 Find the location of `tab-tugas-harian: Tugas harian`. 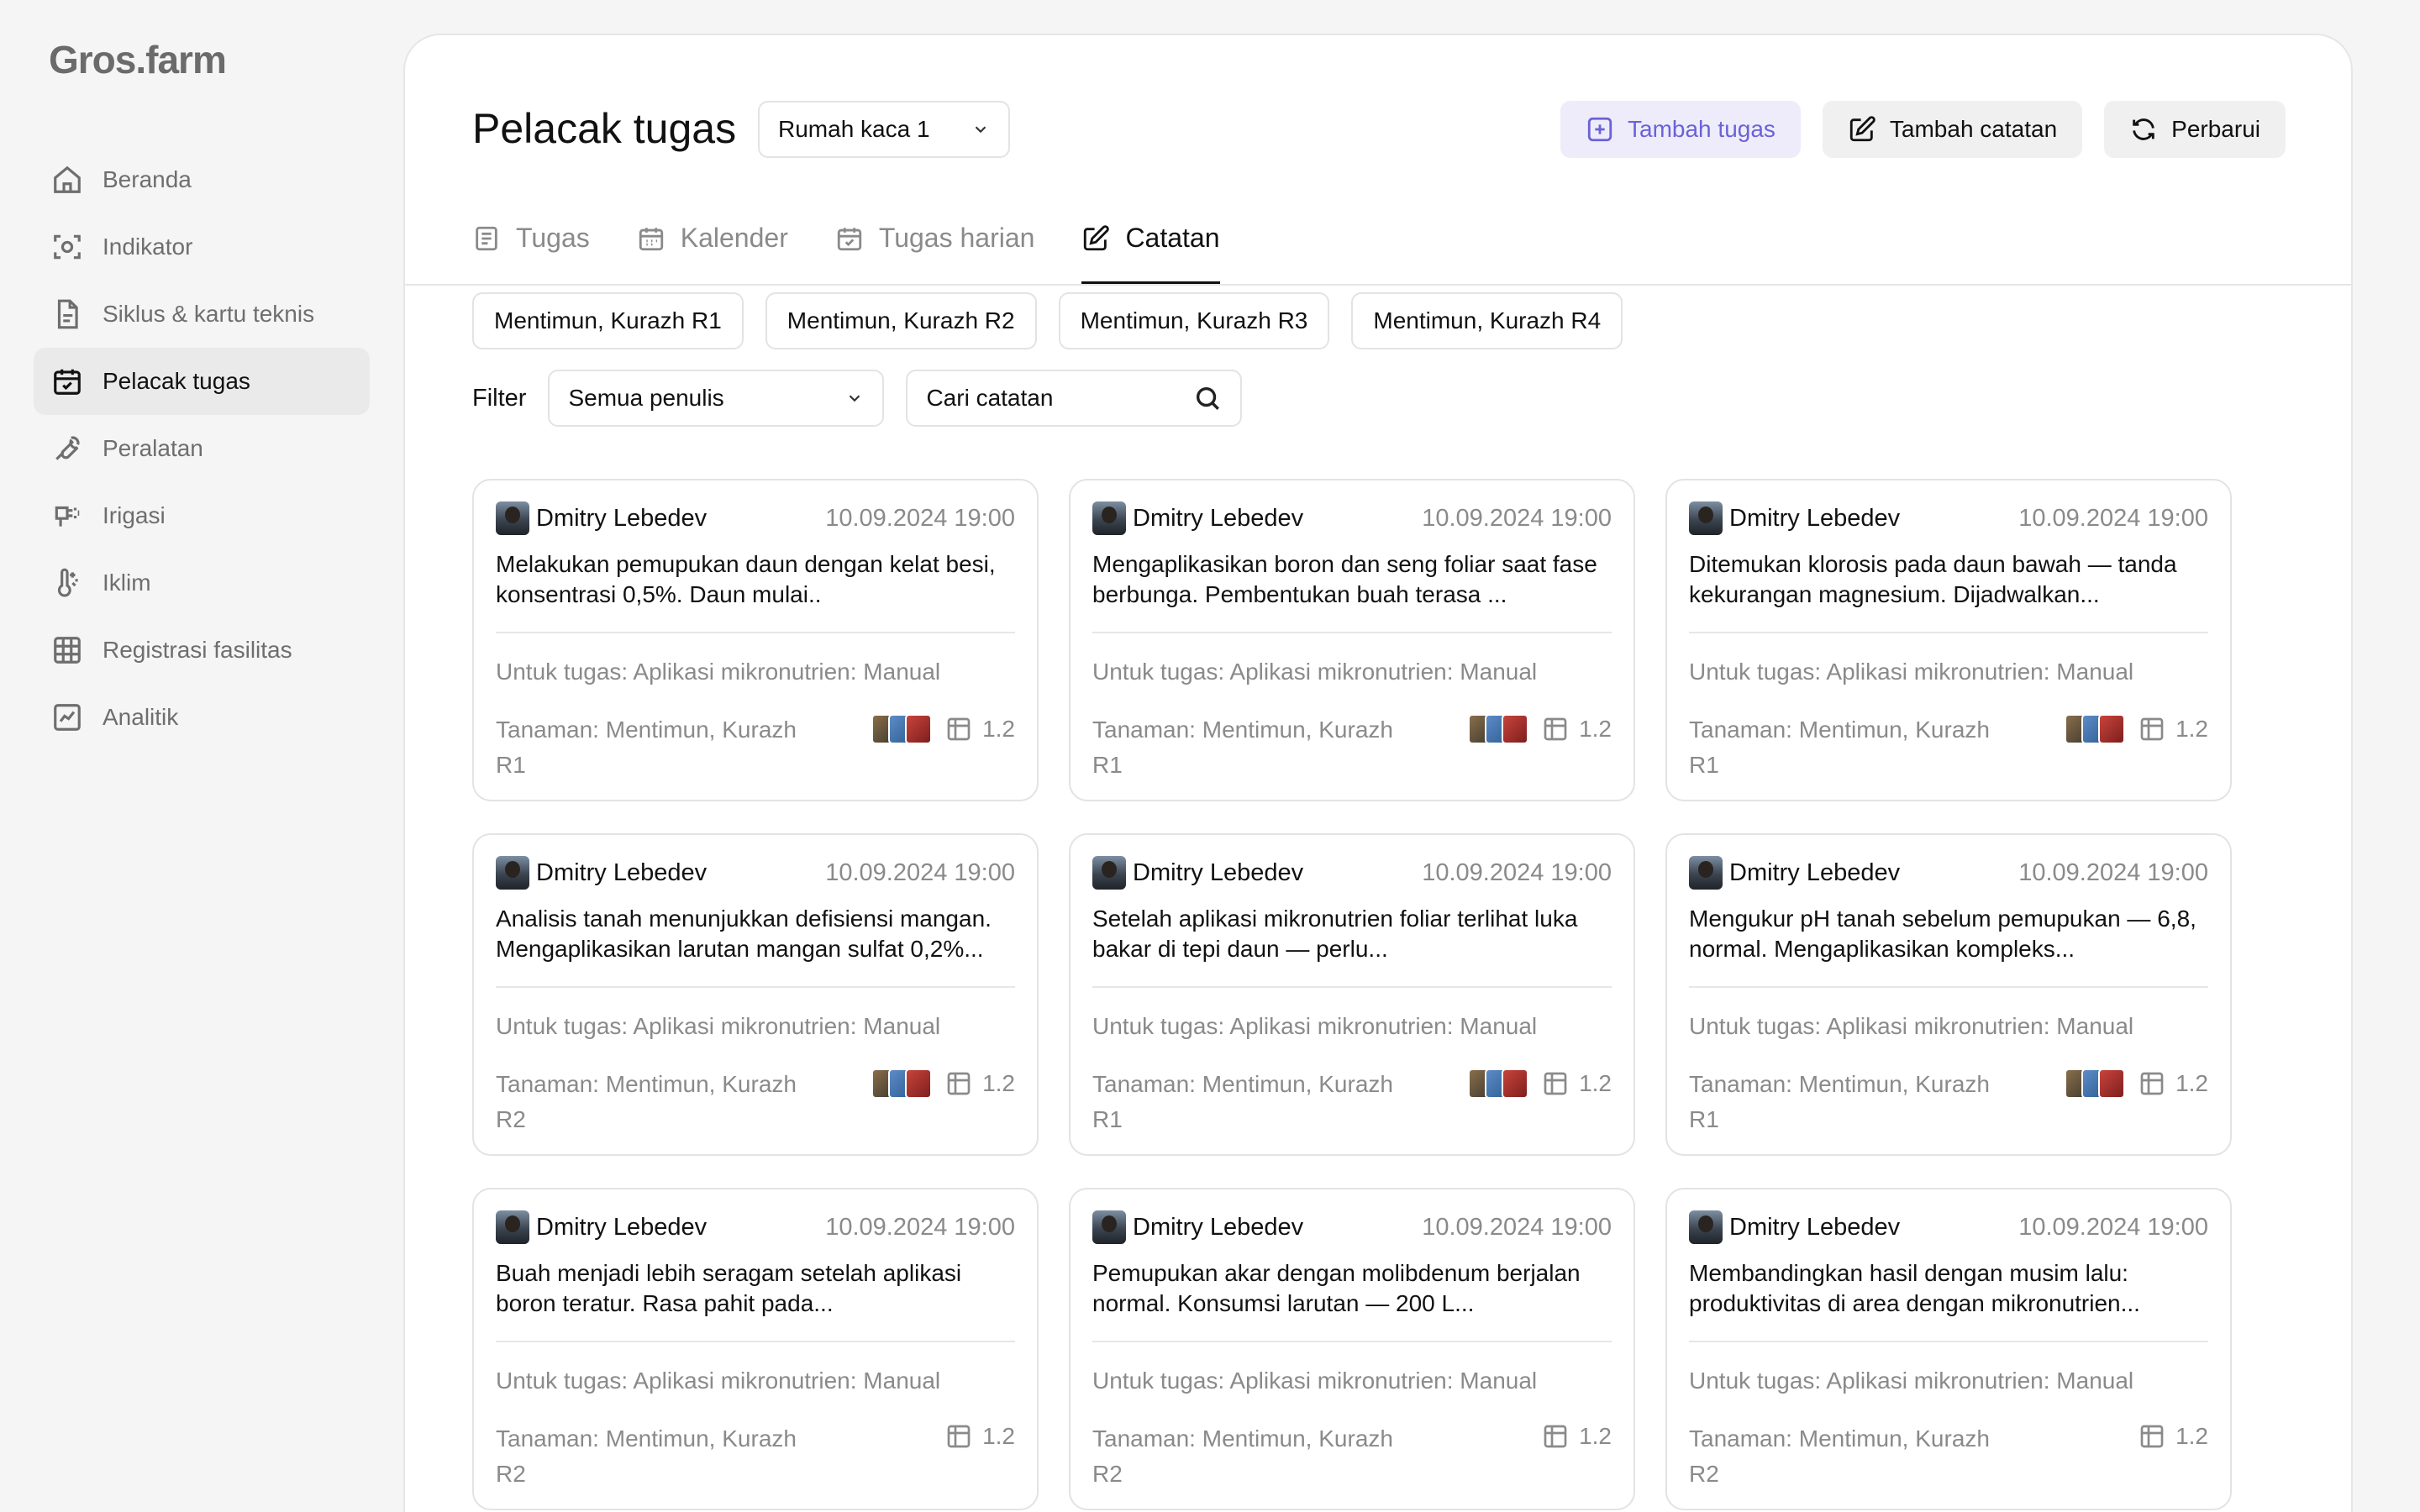

tab-tugas-harian: Tugas harian is located at coordinates (934, 239).